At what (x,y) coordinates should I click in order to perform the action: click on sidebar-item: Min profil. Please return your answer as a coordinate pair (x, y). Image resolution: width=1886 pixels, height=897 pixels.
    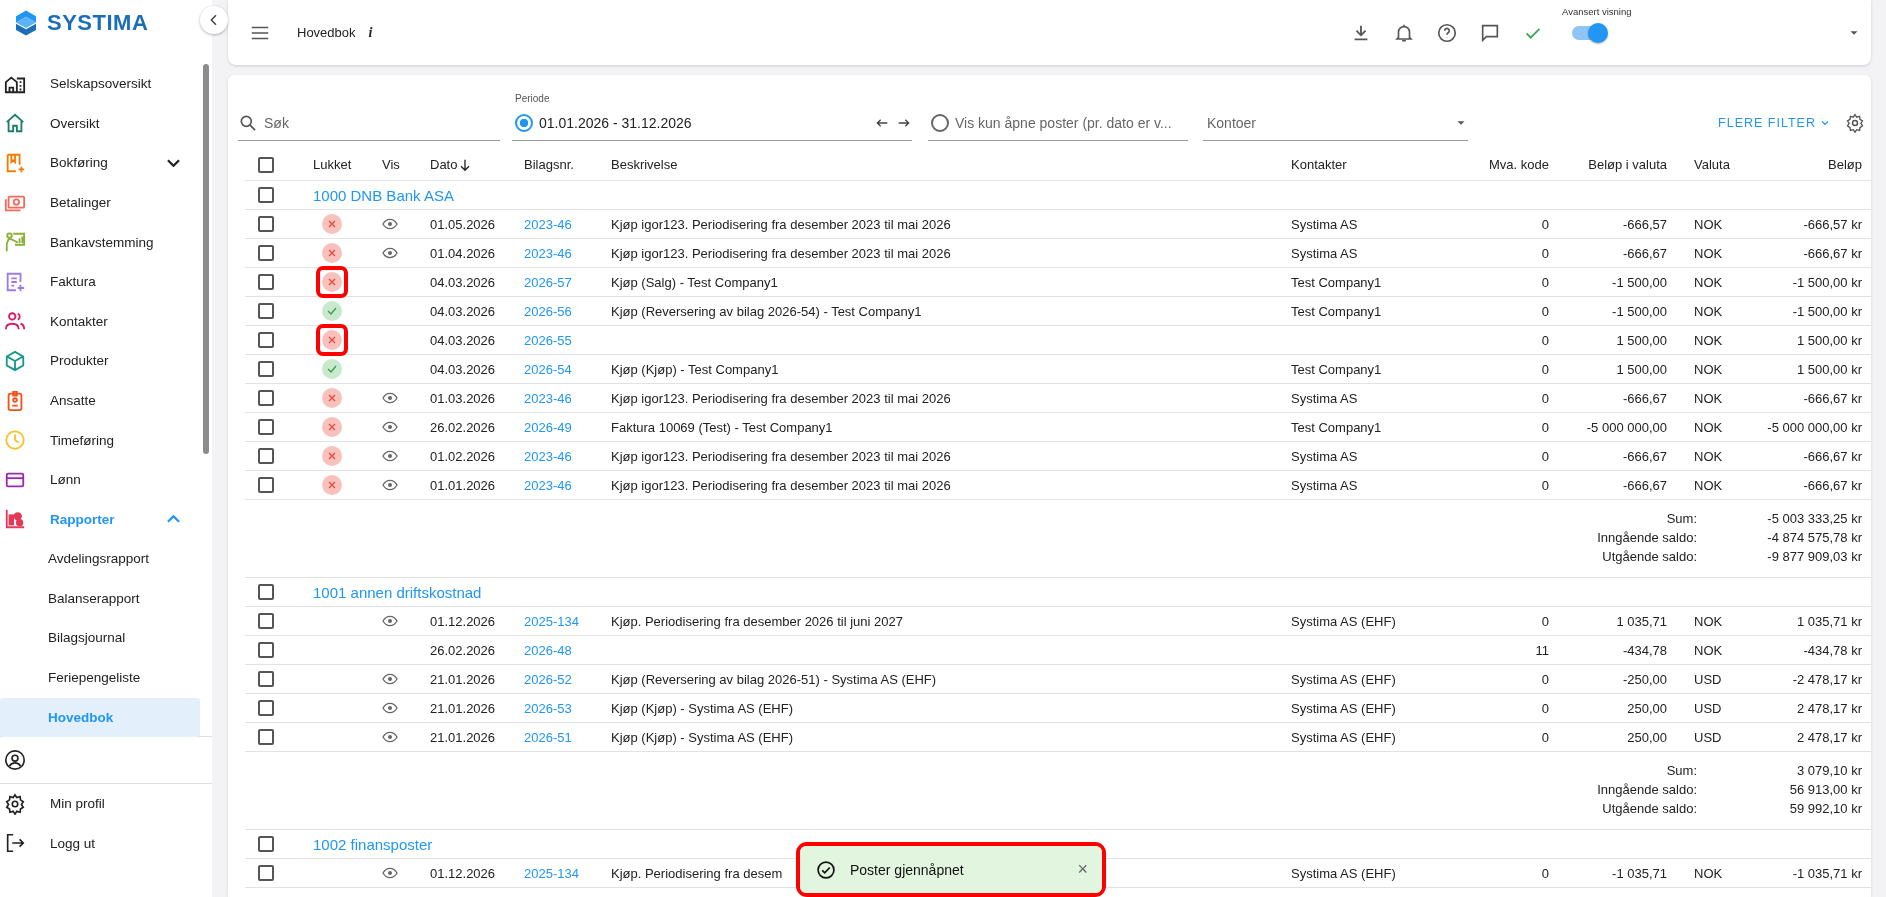
    Looking at the image, I should click on (106, 804).